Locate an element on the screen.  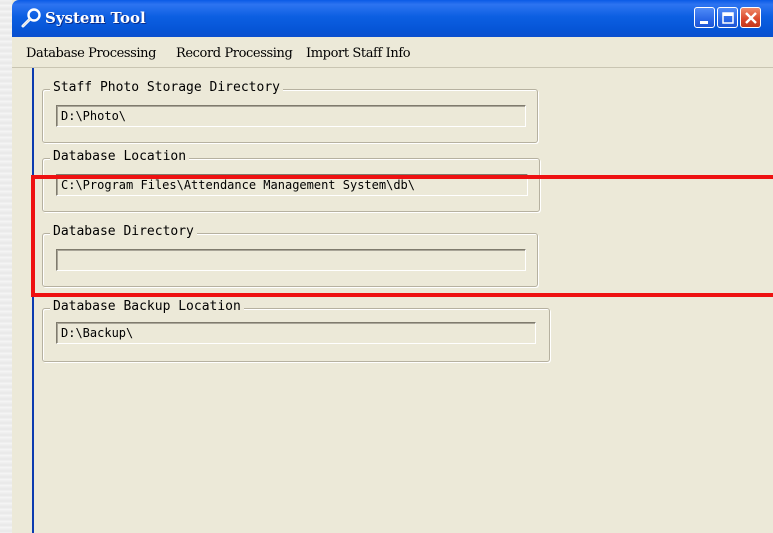
close-button is located at coordinates (750, 17).